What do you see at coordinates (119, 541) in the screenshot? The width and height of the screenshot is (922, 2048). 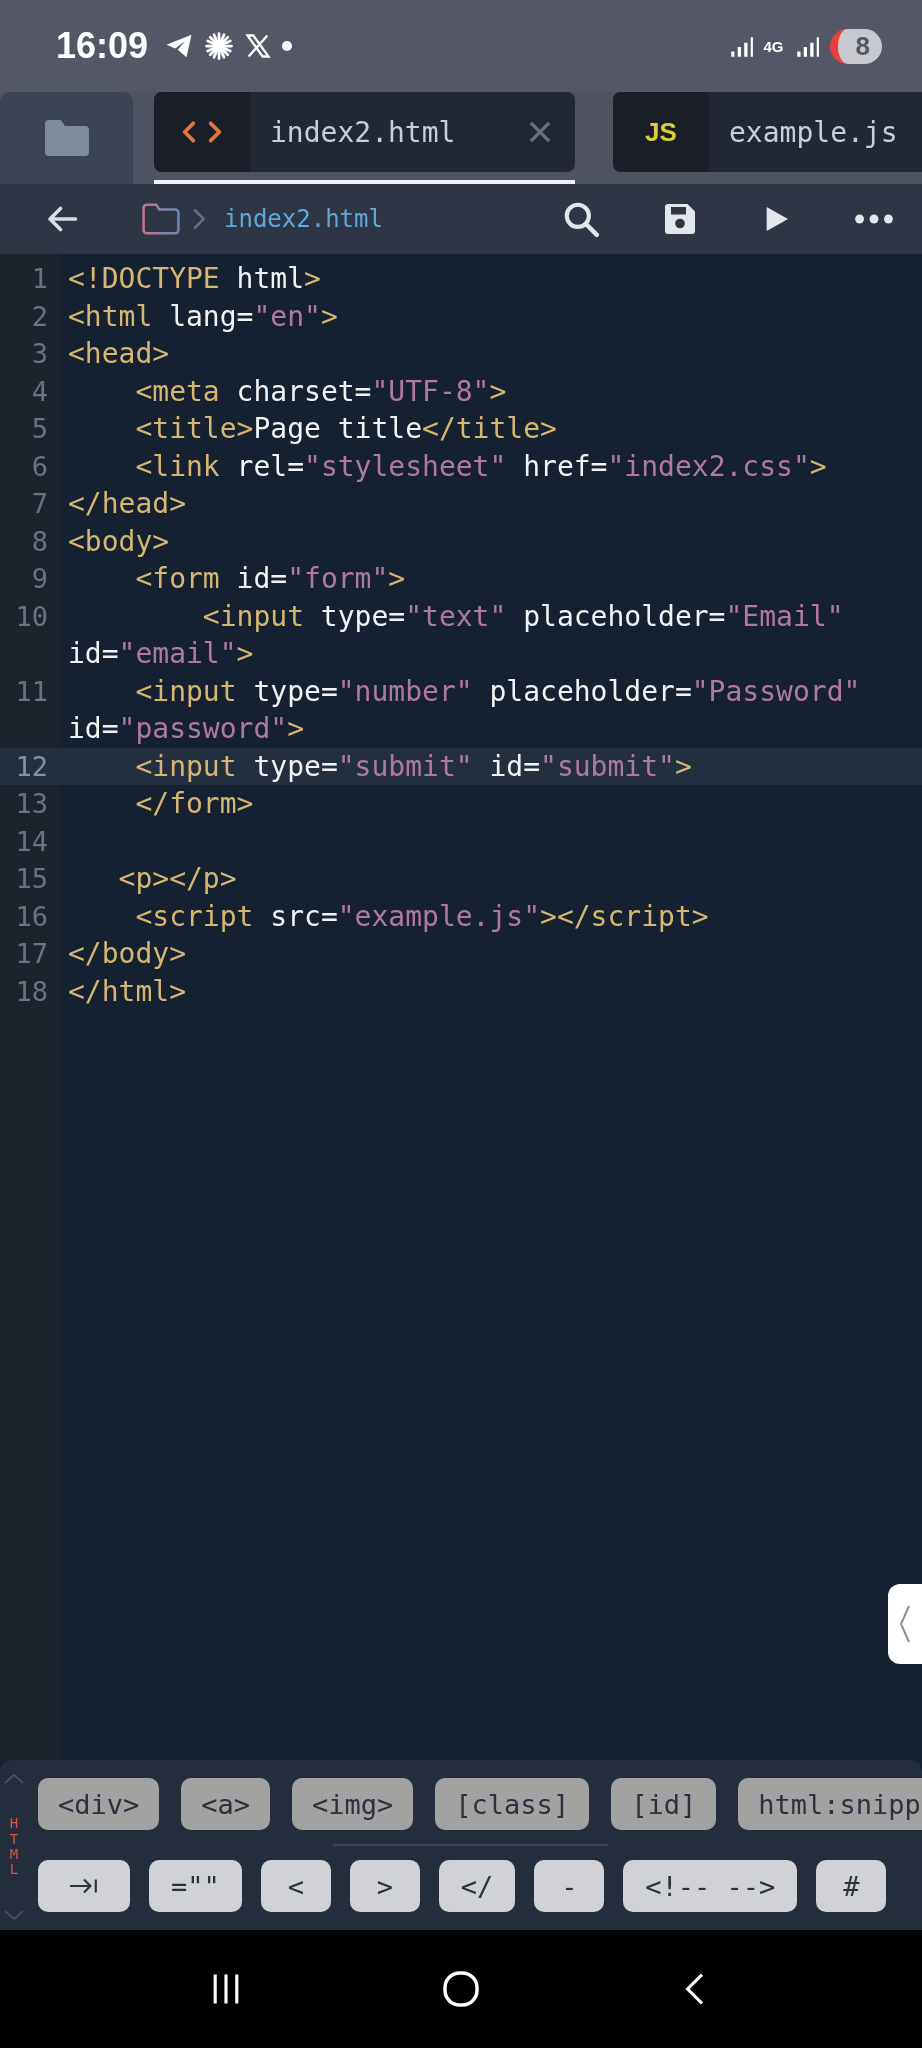 I see `code-line: <body>` at bounding box center [119, 541].